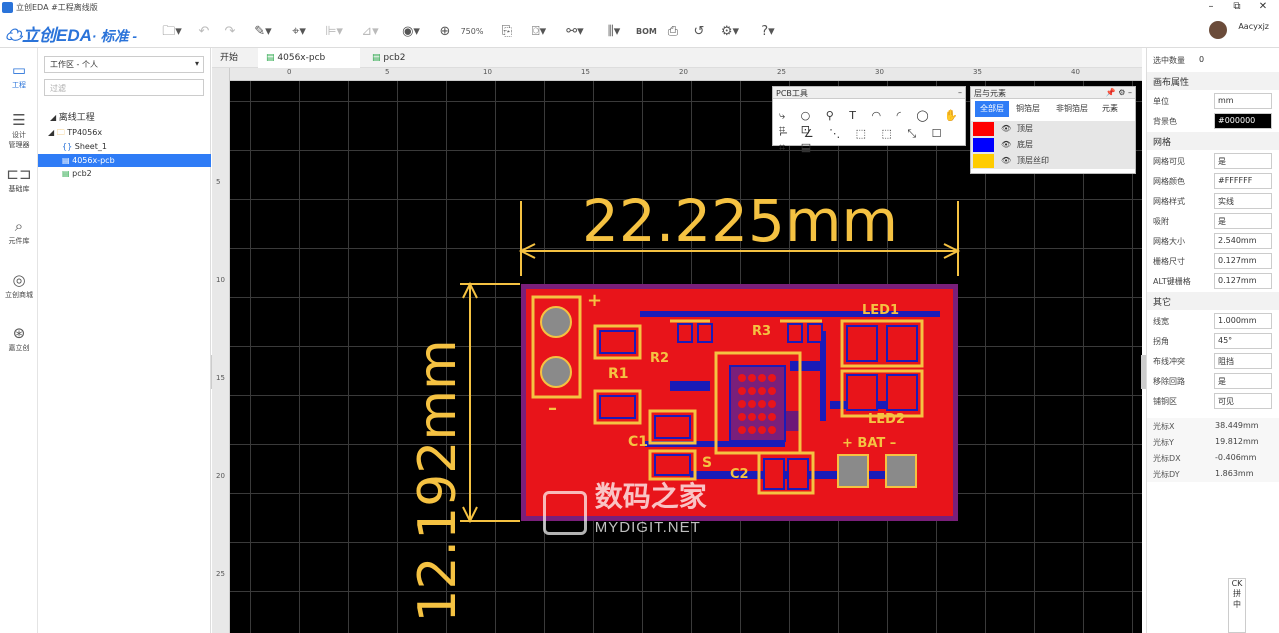 The image size is (1279, 633). What do you see at coordinates (1213, 101) in the screenshot?
I see `unit-row: 单位 mm` at bounding box center [1213, 101].